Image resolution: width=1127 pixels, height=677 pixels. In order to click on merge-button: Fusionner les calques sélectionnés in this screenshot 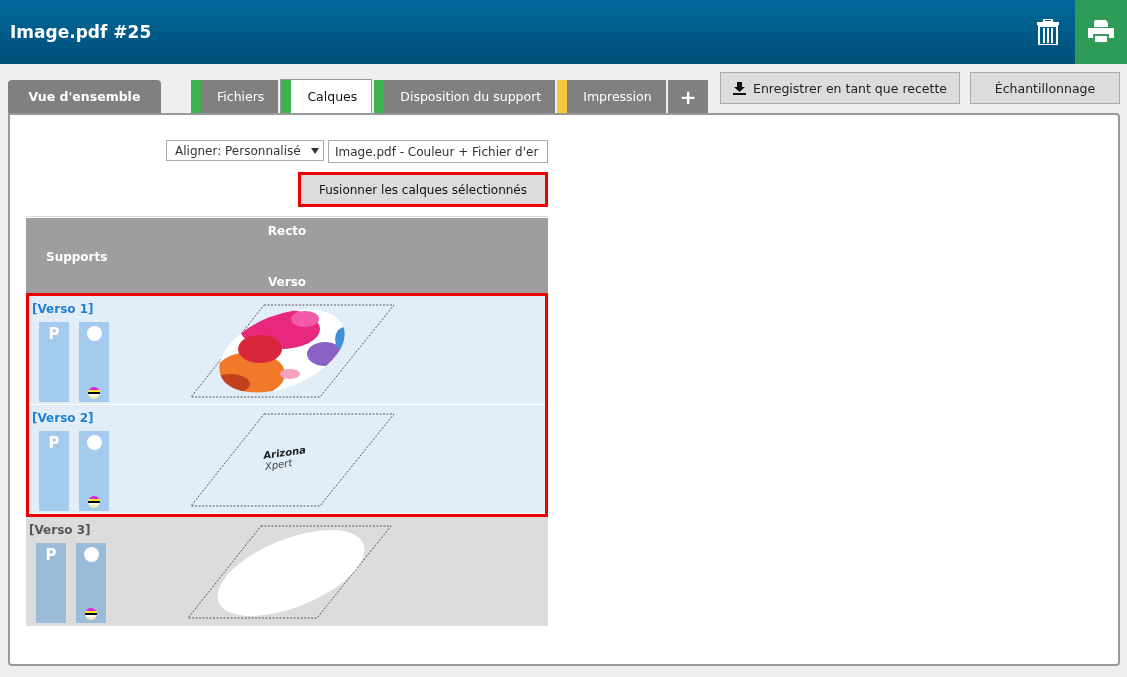, I will do `click(423, 189)`.